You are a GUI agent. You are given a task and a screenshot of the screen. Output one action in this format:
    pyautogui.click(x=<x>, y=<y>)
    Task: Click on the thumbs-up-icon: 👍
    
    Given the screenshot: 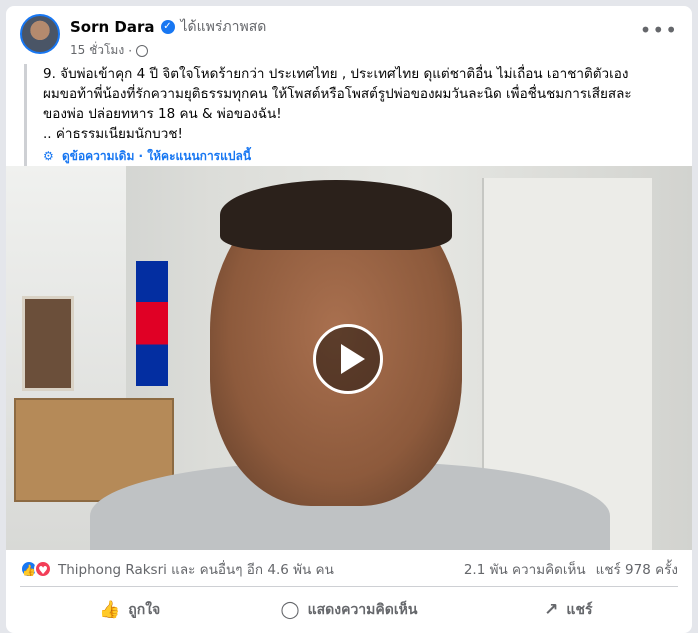 What is the action you would take?
    pyautogui.click(x=110, y=610)
    